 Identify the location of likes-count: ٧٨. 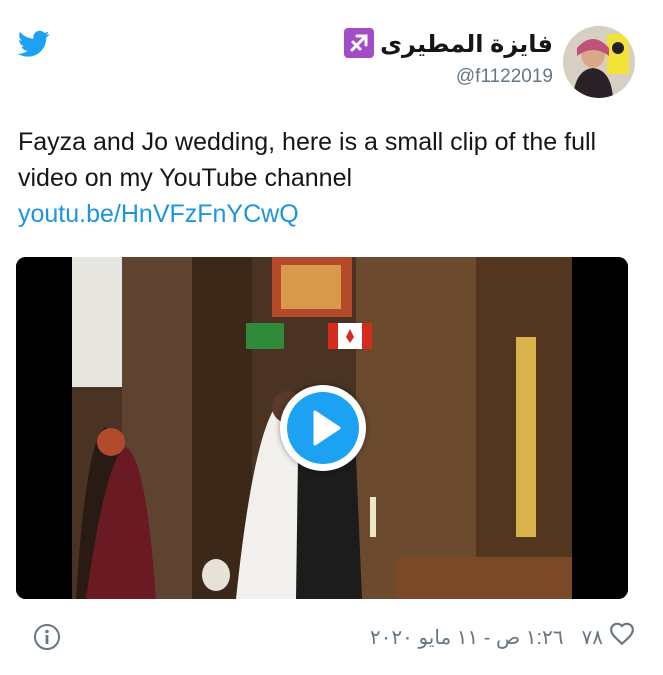
(592, 637).